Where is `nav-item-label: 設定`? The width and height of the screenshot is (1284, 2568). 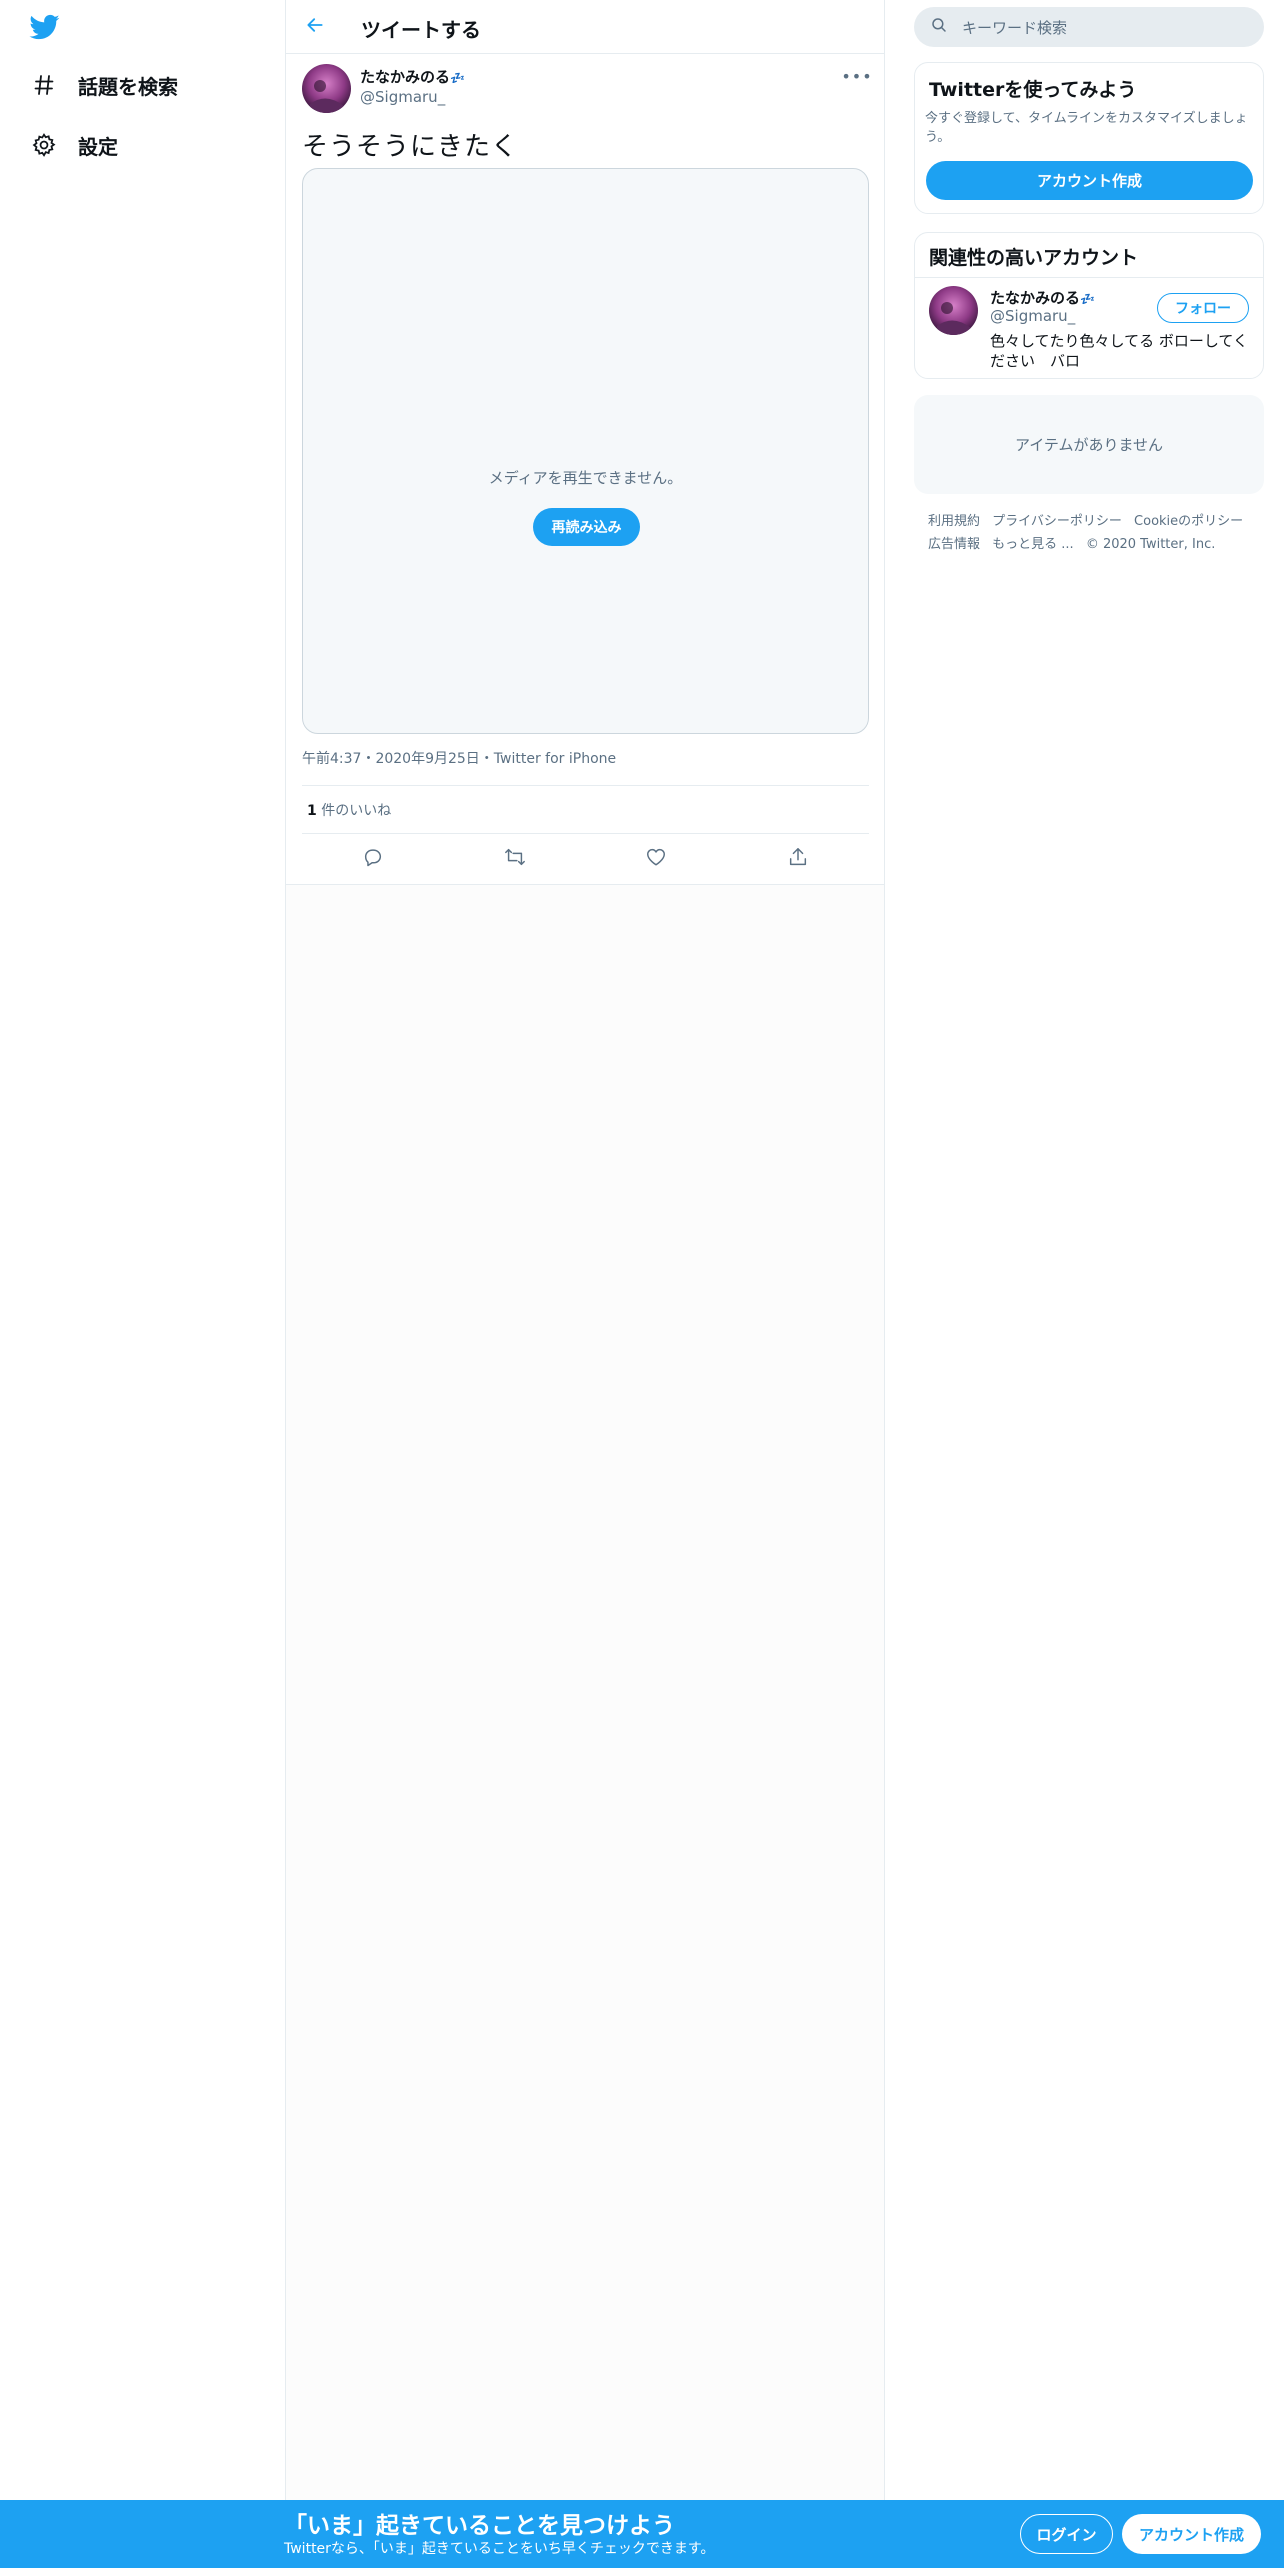
nav-item-label: 設定 is located at coordinates (98, 146).